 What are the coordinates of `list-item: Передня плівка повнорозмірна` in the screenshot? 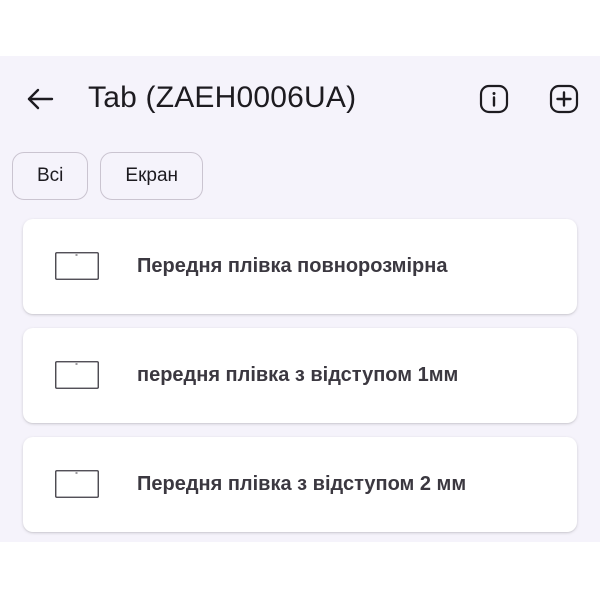 It's located at (300, 266).